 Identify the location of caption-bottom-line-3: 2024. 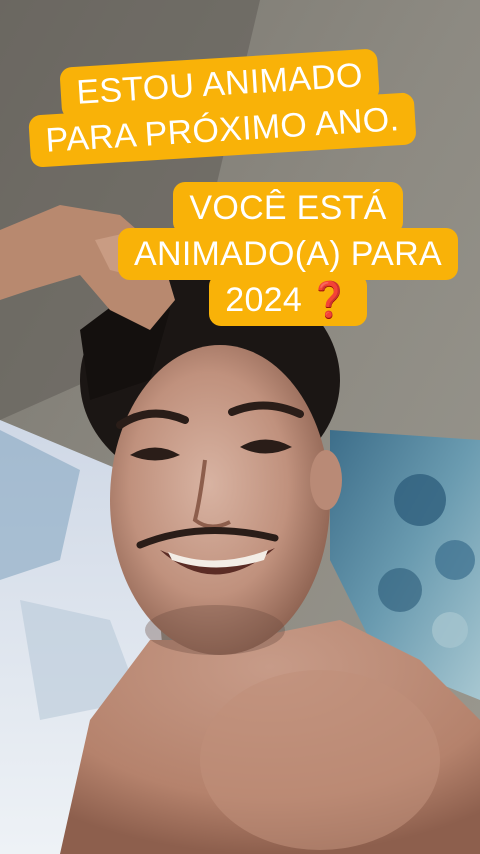
(264, 300).